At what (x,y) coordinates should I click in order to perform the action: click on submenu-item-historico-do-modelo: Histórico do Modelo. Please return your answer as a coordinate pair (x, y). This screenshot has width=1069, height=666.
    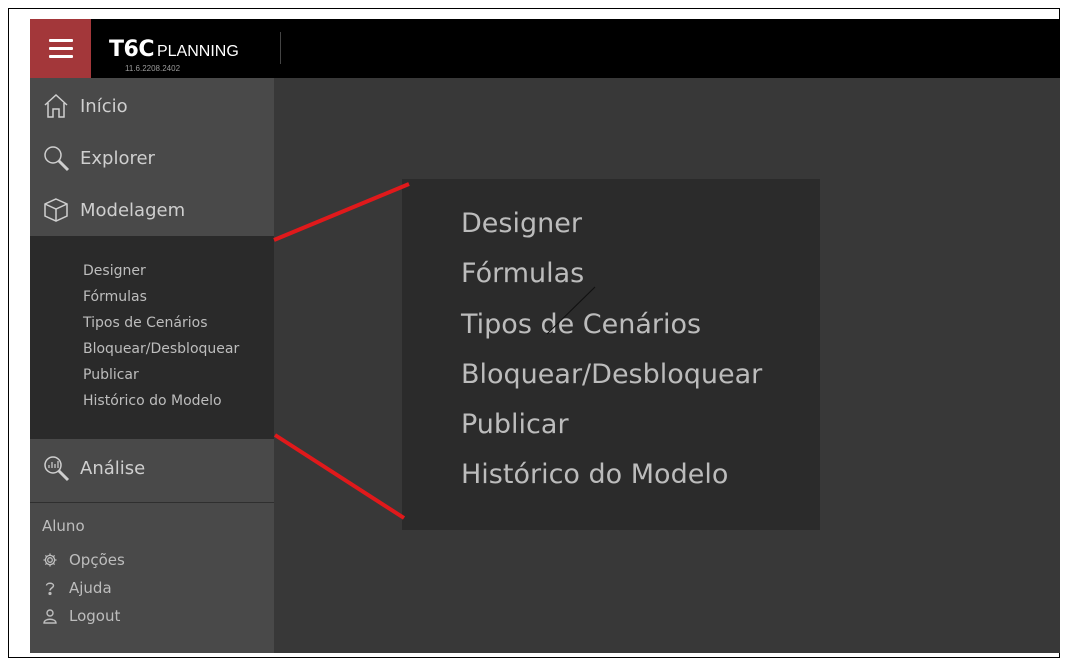
    Looking at the image, I should click on (152, 401).